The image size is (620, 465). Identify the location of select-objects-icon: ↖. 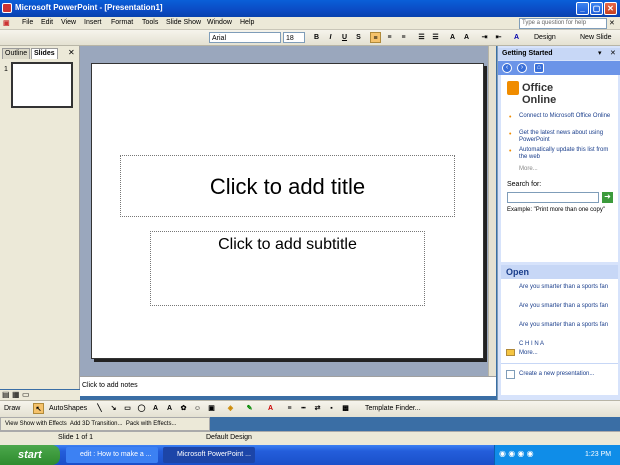
(38, 408).